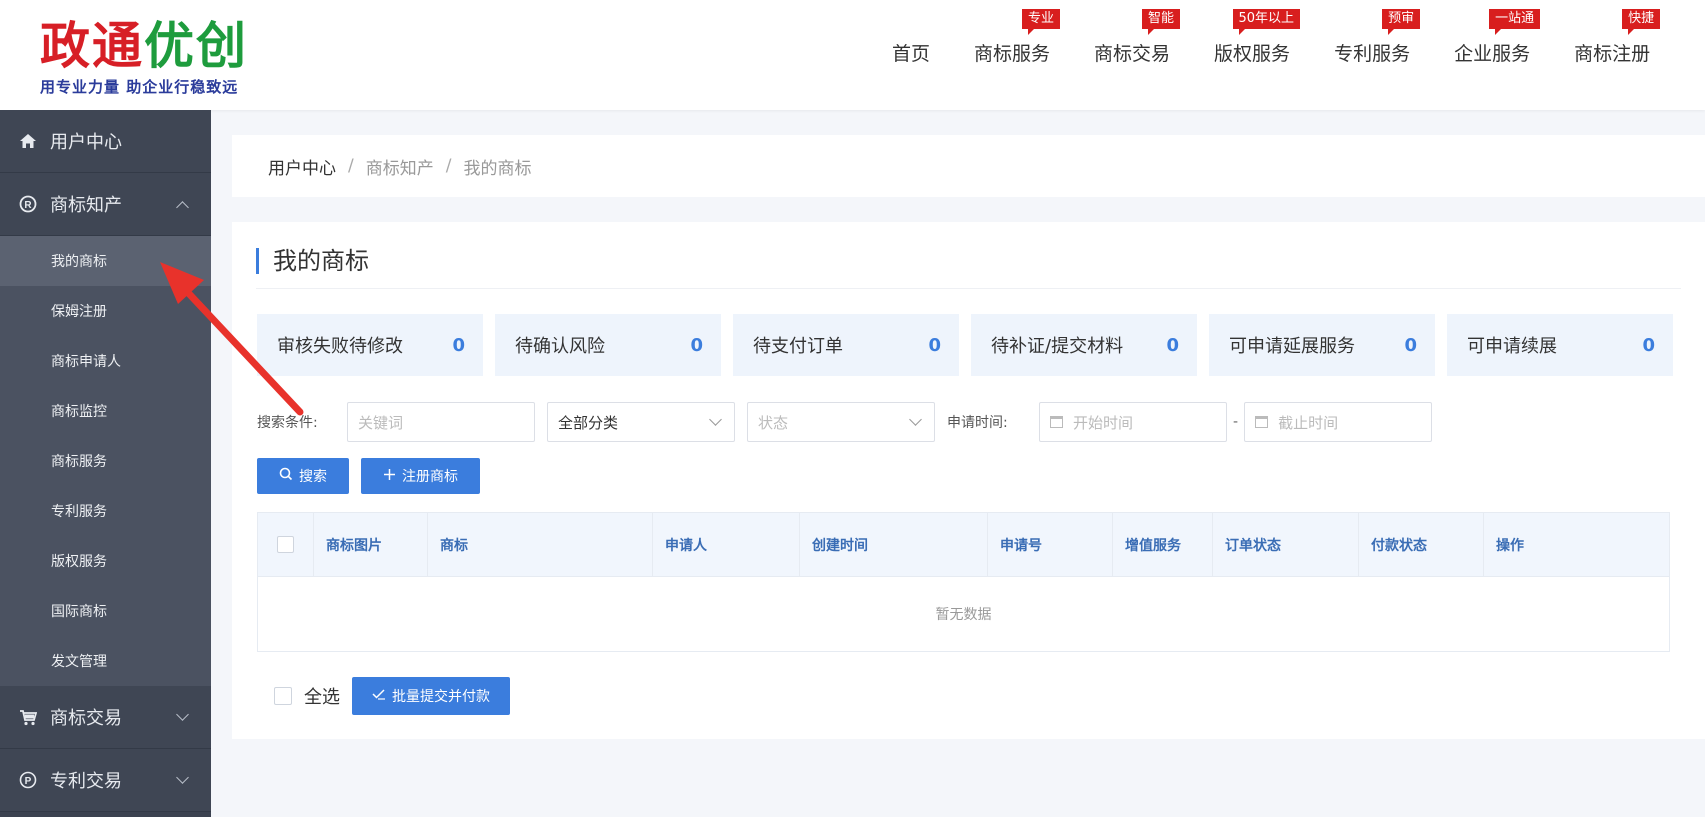 The height and width of the screenshot is (817, 1705). Describe the element at coordinates (911, 55) in the screenshot. I see `nav-item-home: 首页` at that location.